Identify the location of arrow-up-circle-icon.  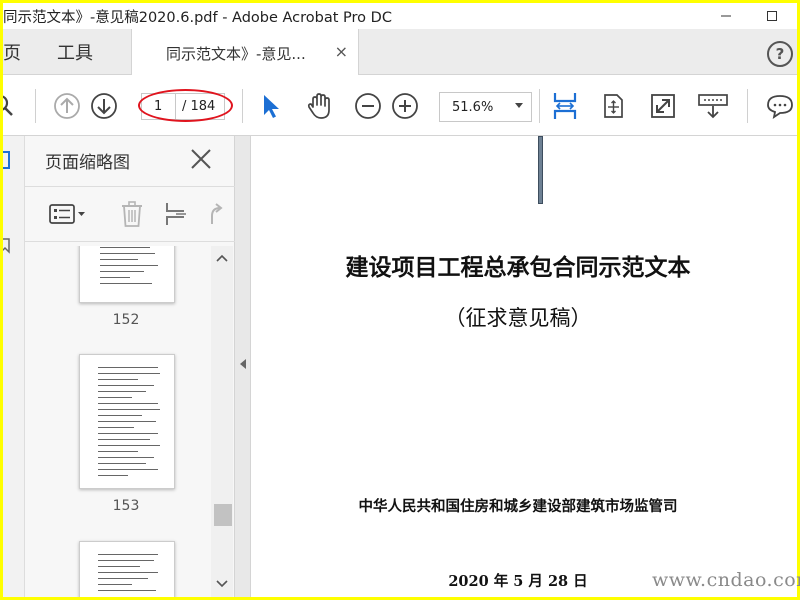
(67, 106).